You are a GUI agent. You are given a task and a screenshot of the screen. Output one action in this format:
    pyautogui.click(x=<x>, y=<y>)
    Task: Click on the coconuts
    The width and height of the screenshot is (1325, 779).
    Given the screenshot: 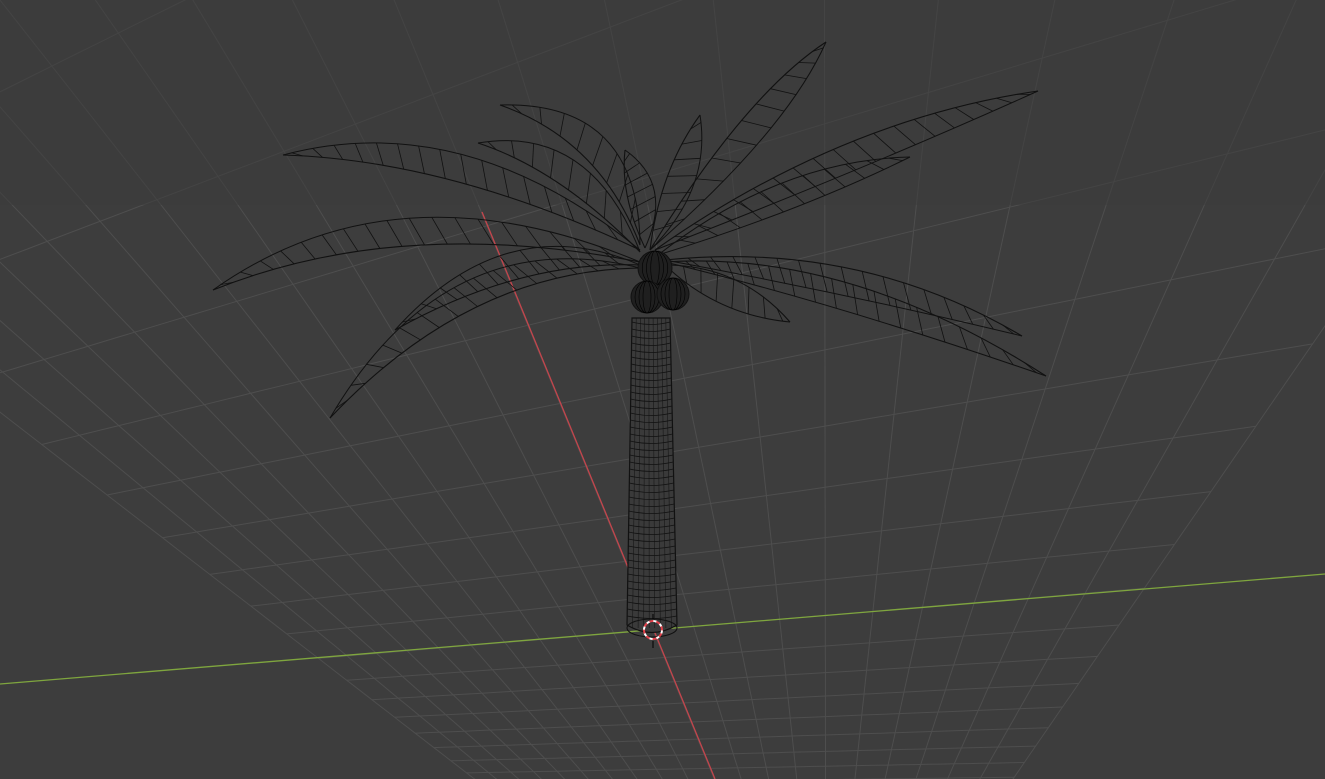 What is the action you would take?
    pyautogui.click(x=660, y=282)
    